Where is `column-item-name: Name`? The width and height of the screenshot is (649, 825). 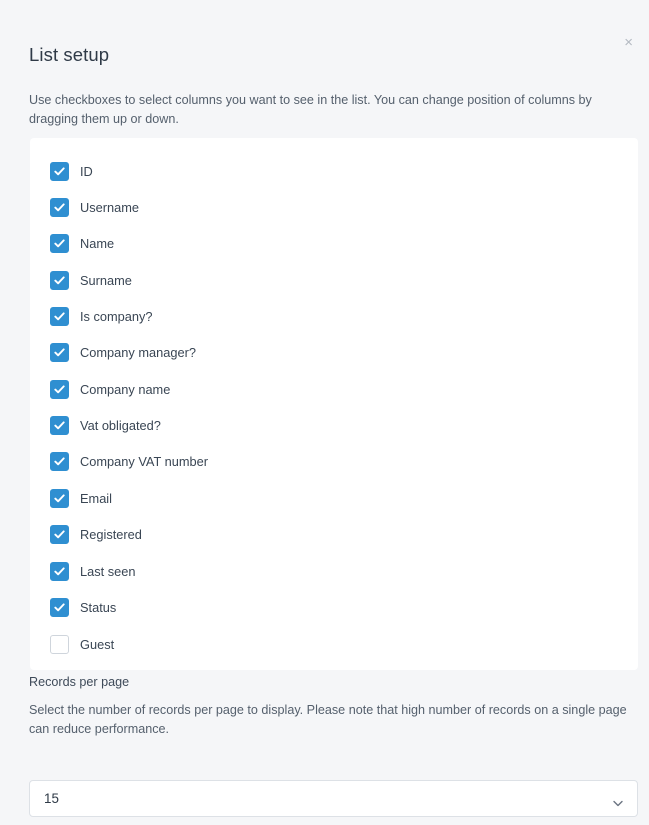
column-item-name: Name is located at coordinates (82, 243).